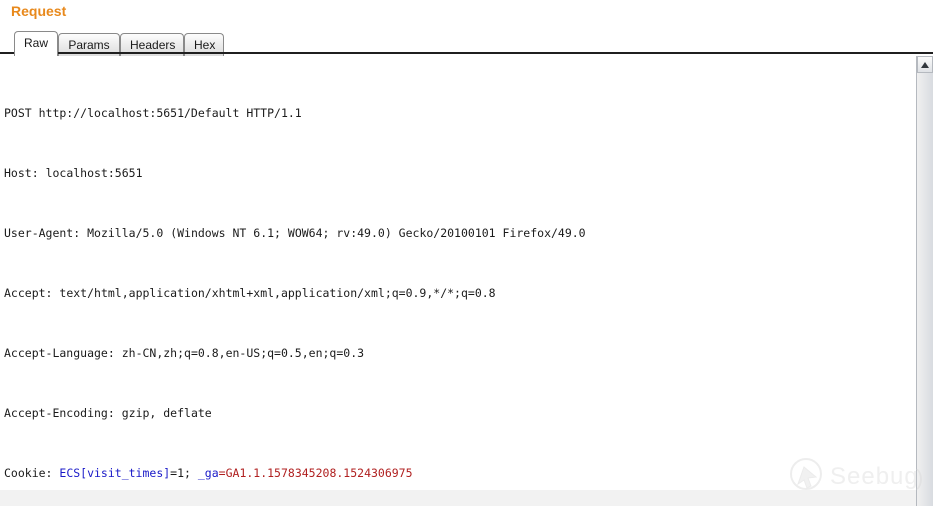 This screenshot has height=506, width=933. I want to click on cookie-eq2: =, so click(222, 473).